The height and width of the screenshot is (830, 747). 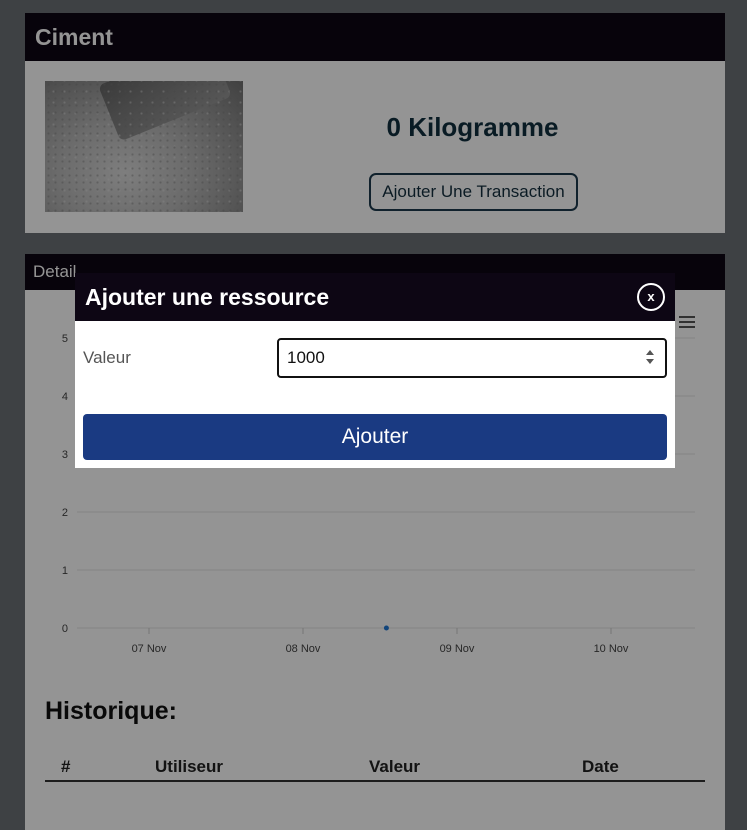 I want to click on stepper-up-icon, so click(x=650, y=352).